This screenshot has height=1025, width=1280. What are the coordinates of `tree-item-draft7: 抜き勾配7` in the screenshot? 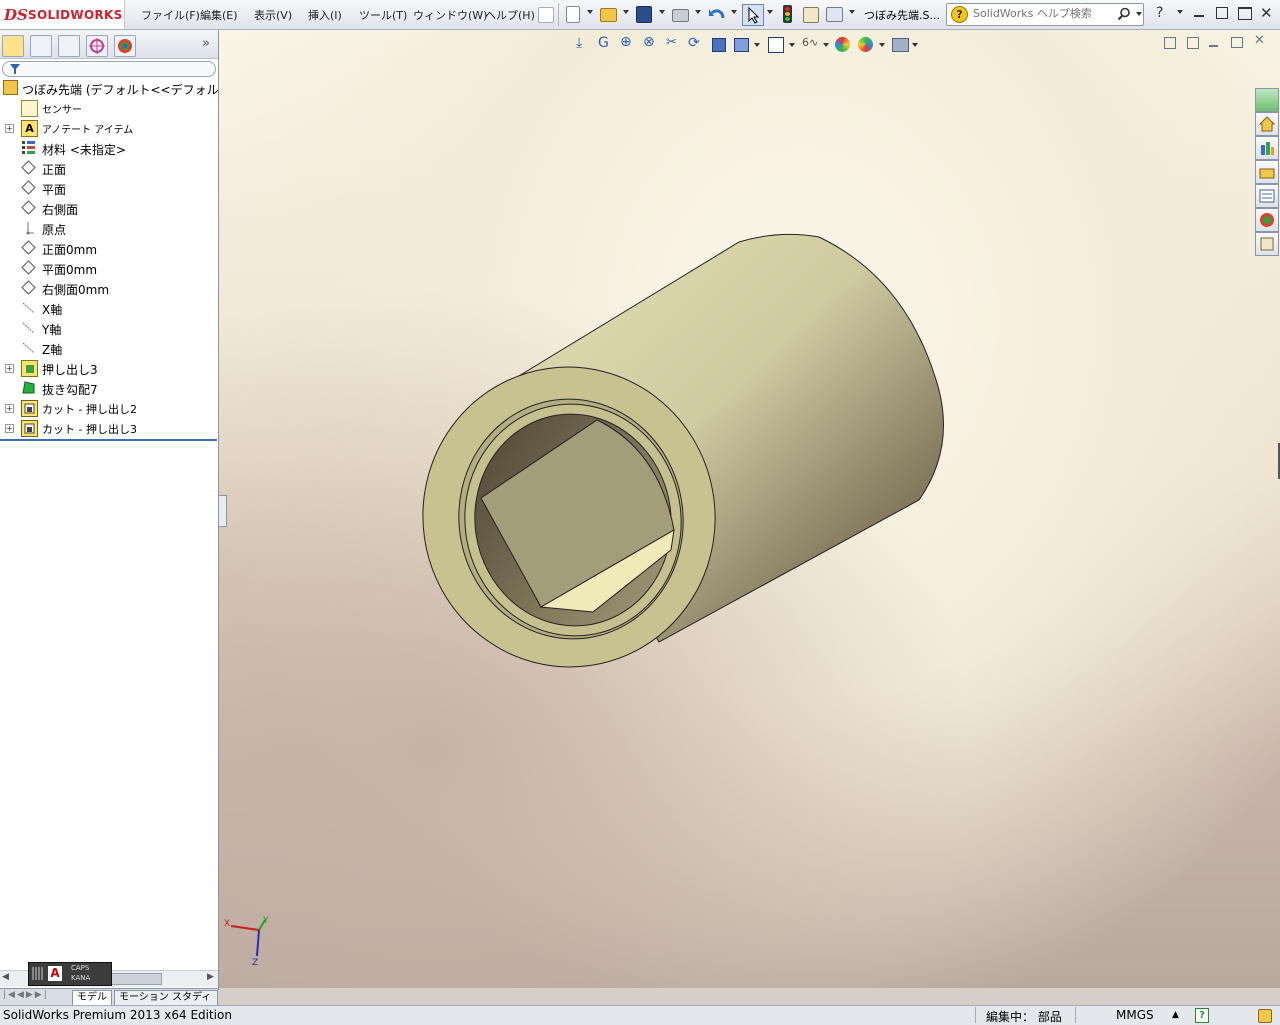 It's located at (109, 388).